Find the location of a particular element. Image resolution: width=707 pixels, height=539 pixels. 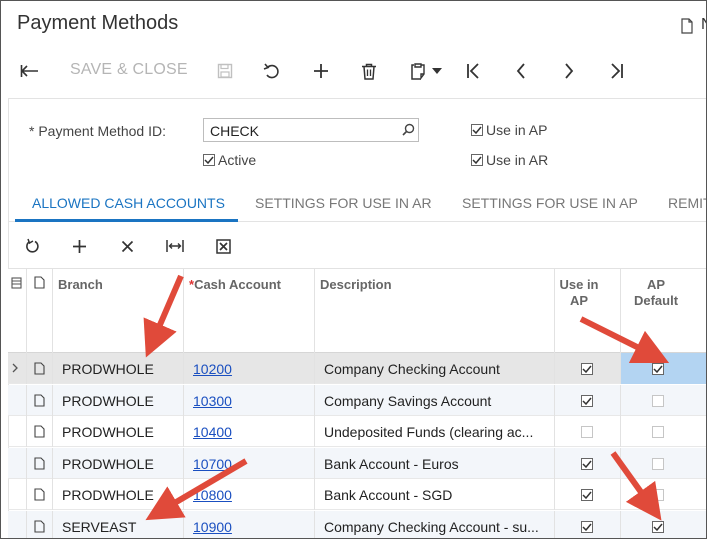

tab-allowed-cash-accounts: ALLOWED CASH ACCOUNTS is located at coordinates (128, 203).